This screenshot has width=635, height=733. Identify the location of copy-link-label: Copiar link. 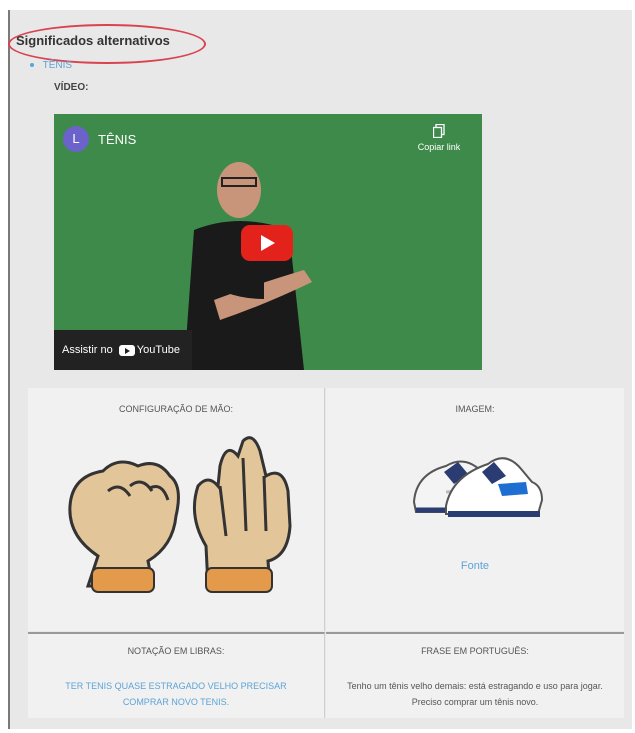
(439, 147).